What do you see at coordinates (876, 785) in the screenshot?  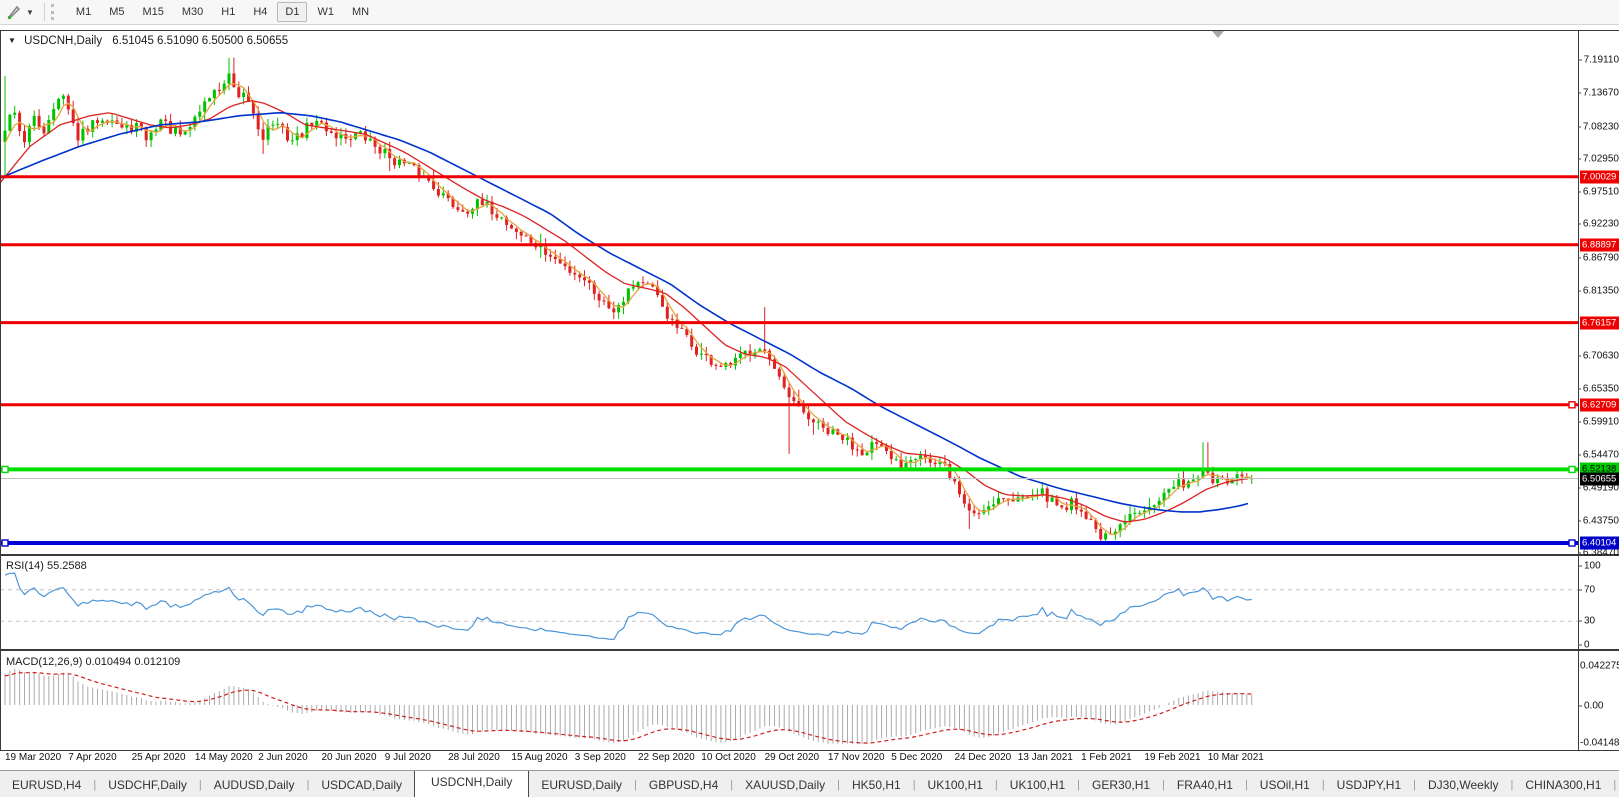 I see `chart-tab-hk50-h1: HK50,H1` at bounding box center [876, 785].